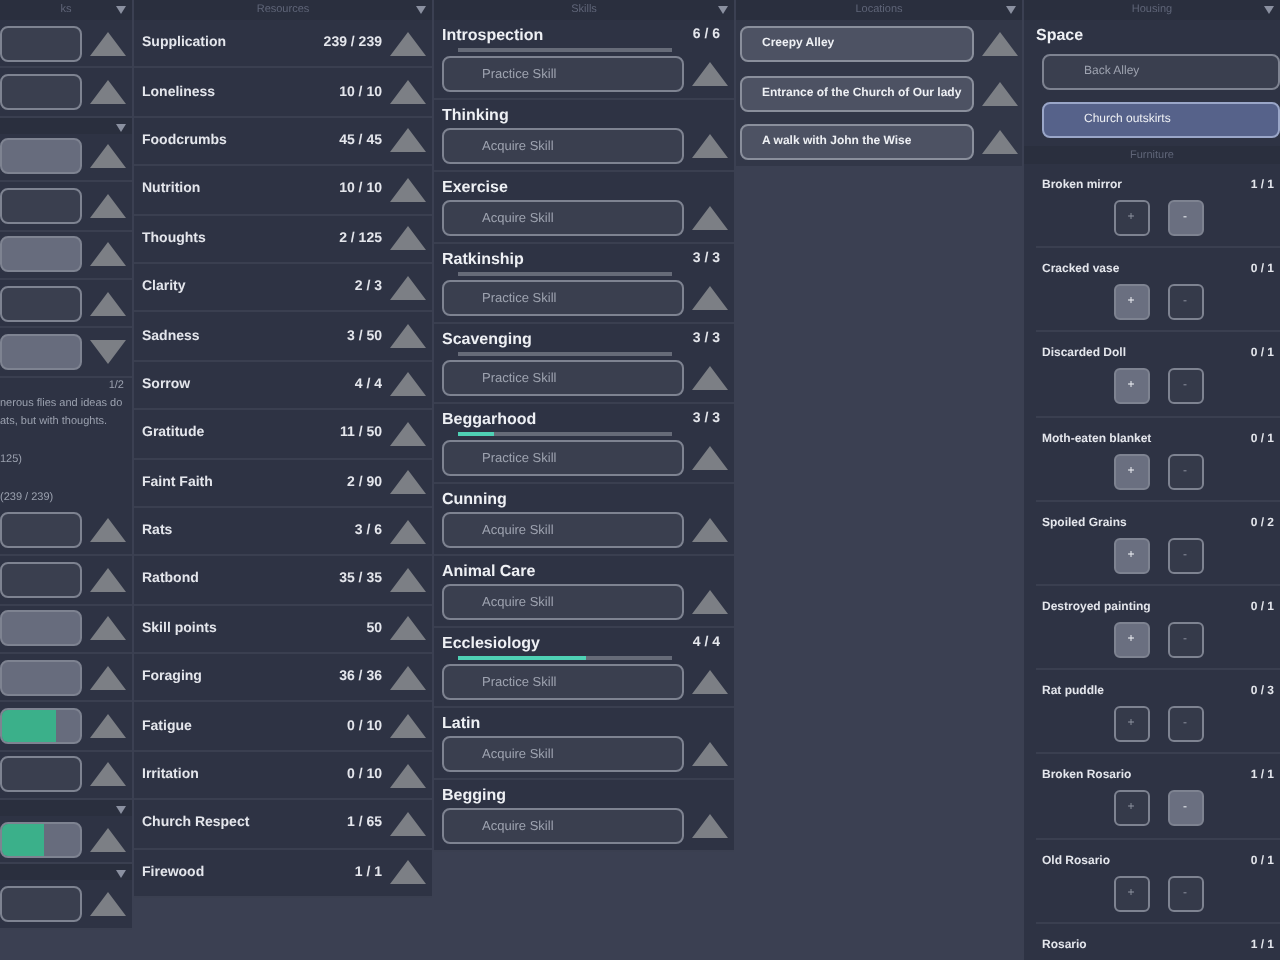  I want to click on skill-name: Cunning, so click(475, 499).